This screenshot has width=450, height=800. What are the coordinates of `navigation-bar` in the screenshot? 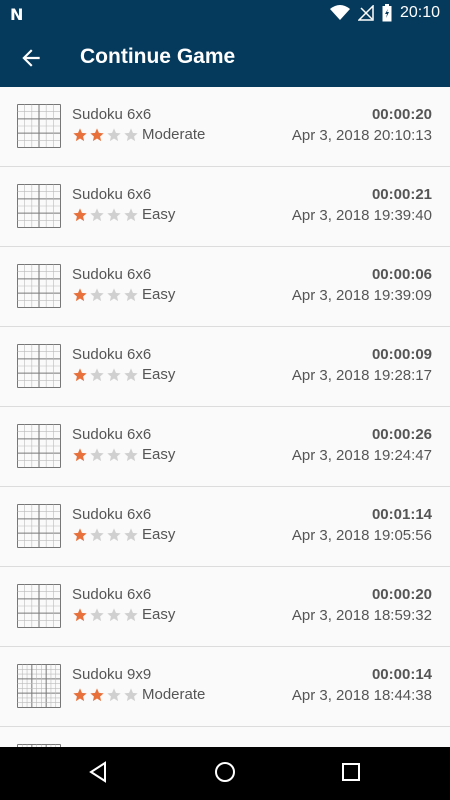 It's located at (225, 773).